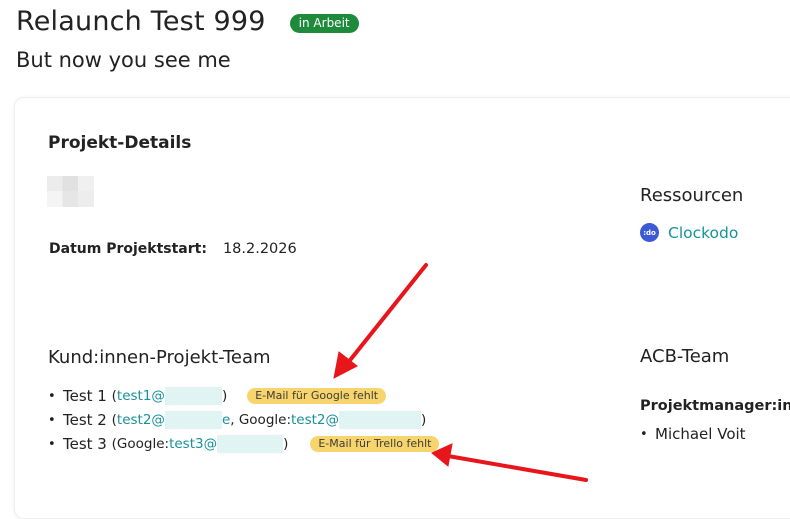 The height and width of the screenshot is (519, 790). I want to click on arrow-line-google, so click(386, 314).